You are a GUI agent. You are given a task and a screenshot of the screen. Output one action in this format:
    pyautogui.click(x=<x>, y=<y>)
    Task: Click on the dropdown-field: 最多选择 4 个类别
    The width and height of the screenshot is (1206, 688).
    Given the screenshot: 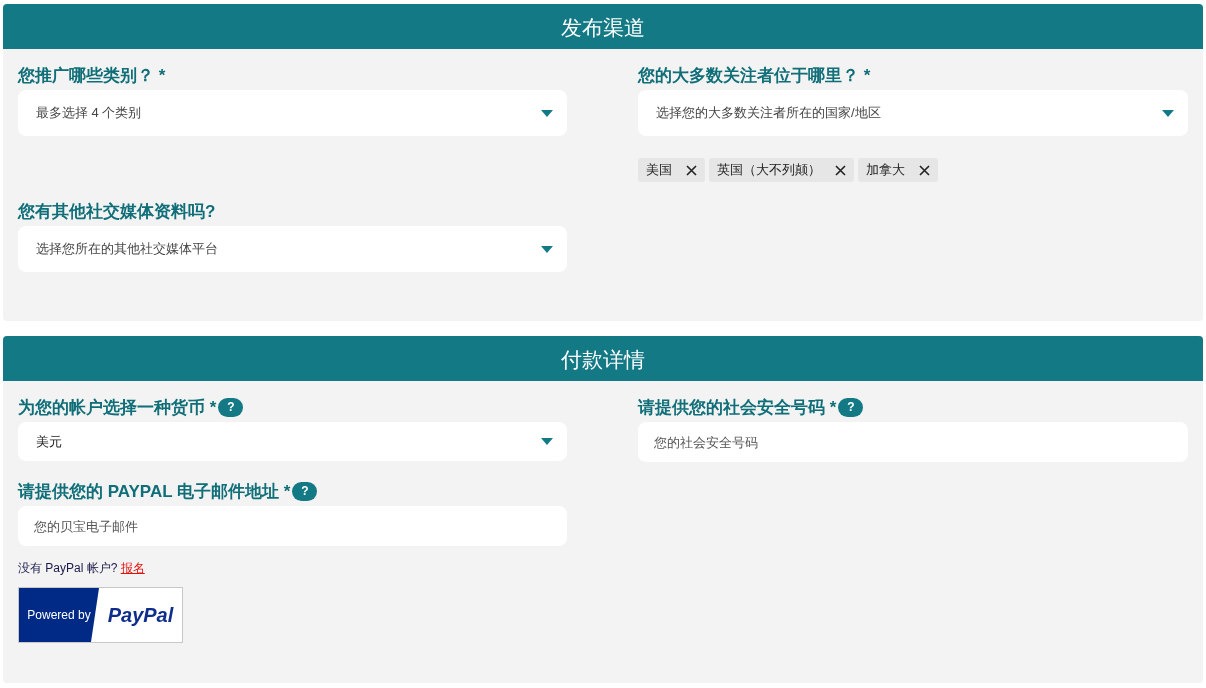 What is the action you would take?
    pyautogui.click(x=292, y=113)
    